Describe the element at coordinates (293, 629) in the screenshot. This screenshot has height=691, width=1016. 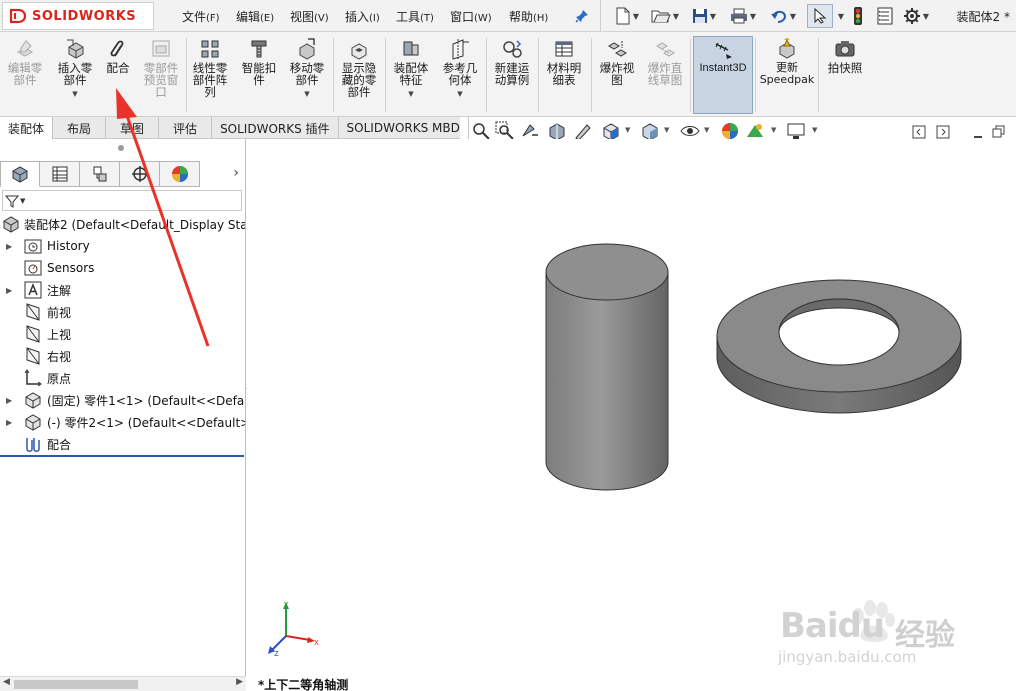
I see `reference-triad: Y X Z` at that location.